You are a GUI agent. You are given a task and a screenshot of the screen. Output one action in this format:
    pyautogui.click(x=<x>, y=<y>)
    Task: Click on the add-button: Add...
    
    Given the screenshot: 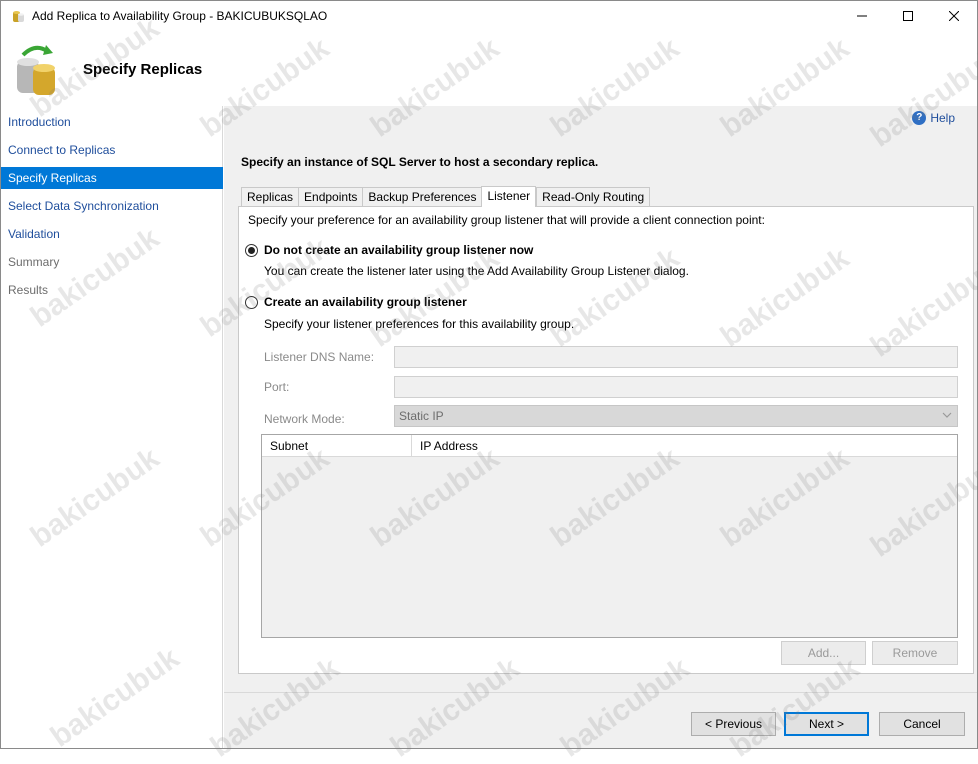 What is the action you would take?
    pyautogui.click(x=823, y=653)
    